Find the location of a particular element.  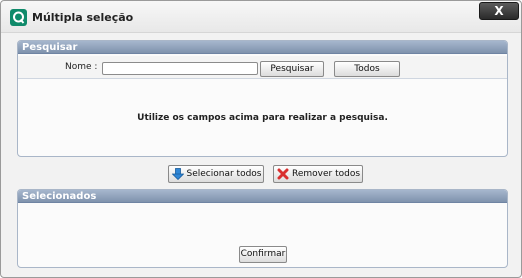

app-logo-icon is located at coordinates (18, 17).